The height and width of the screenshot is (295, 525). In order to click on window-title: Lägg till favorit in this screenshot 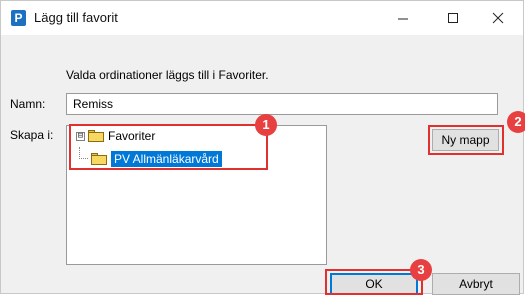, I will do `click(76, 17)`.